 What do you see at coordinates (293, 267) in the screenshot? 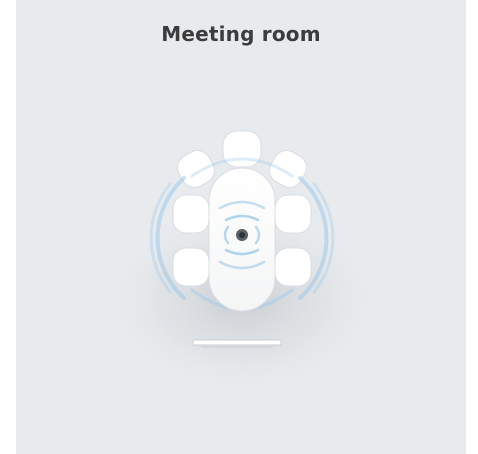
I see `chair-bottom-right` at bounding box center [293, 267].